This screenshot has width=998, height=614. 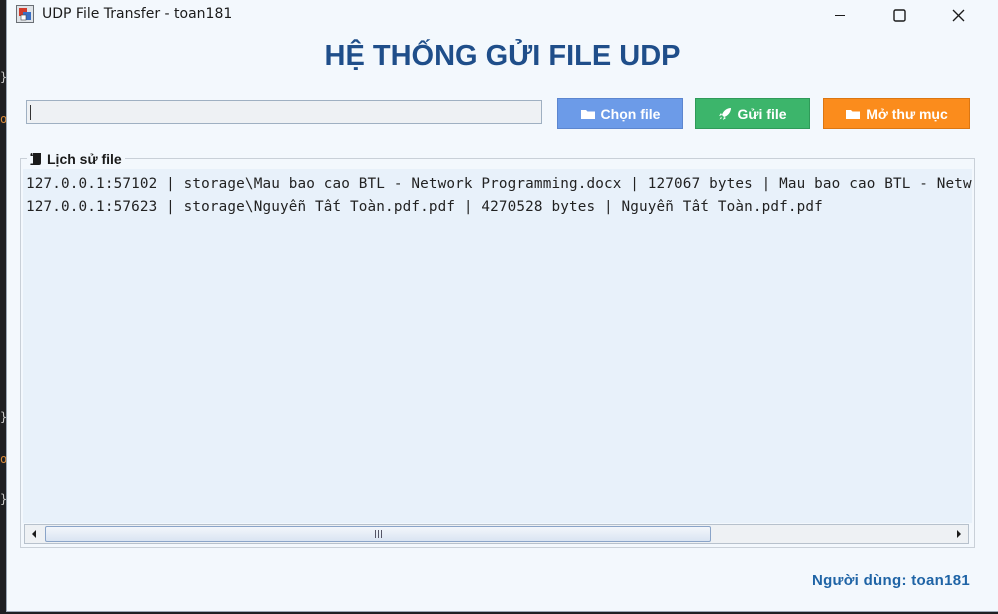 What do you see at coordinates (890, 580) in the screenshot?
I see `current-user-label: Người dùng: toan181` at bounding box center [890, 580].